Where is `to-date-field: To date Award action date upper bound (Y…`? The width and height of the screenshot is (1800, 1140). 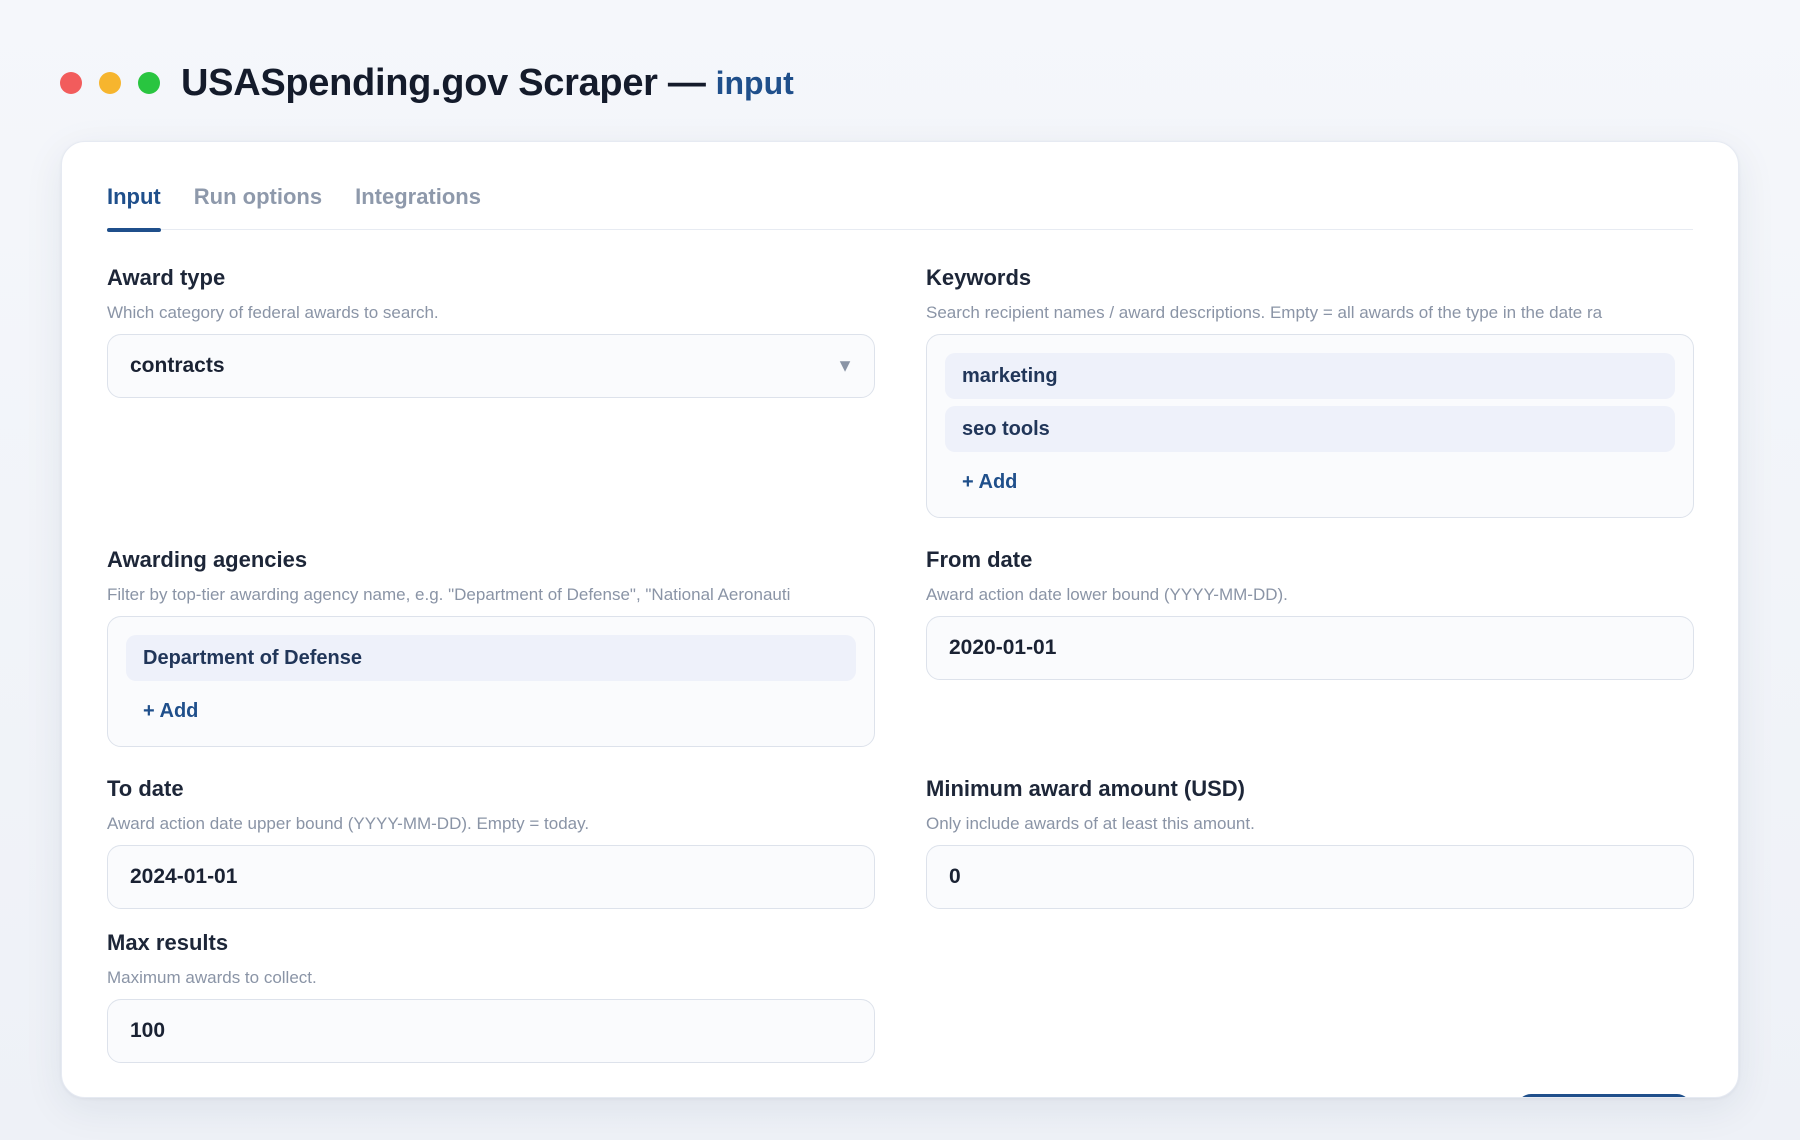
to-date-field: To date Award action date upper bound (Y… is located at coordinates (491, 842).